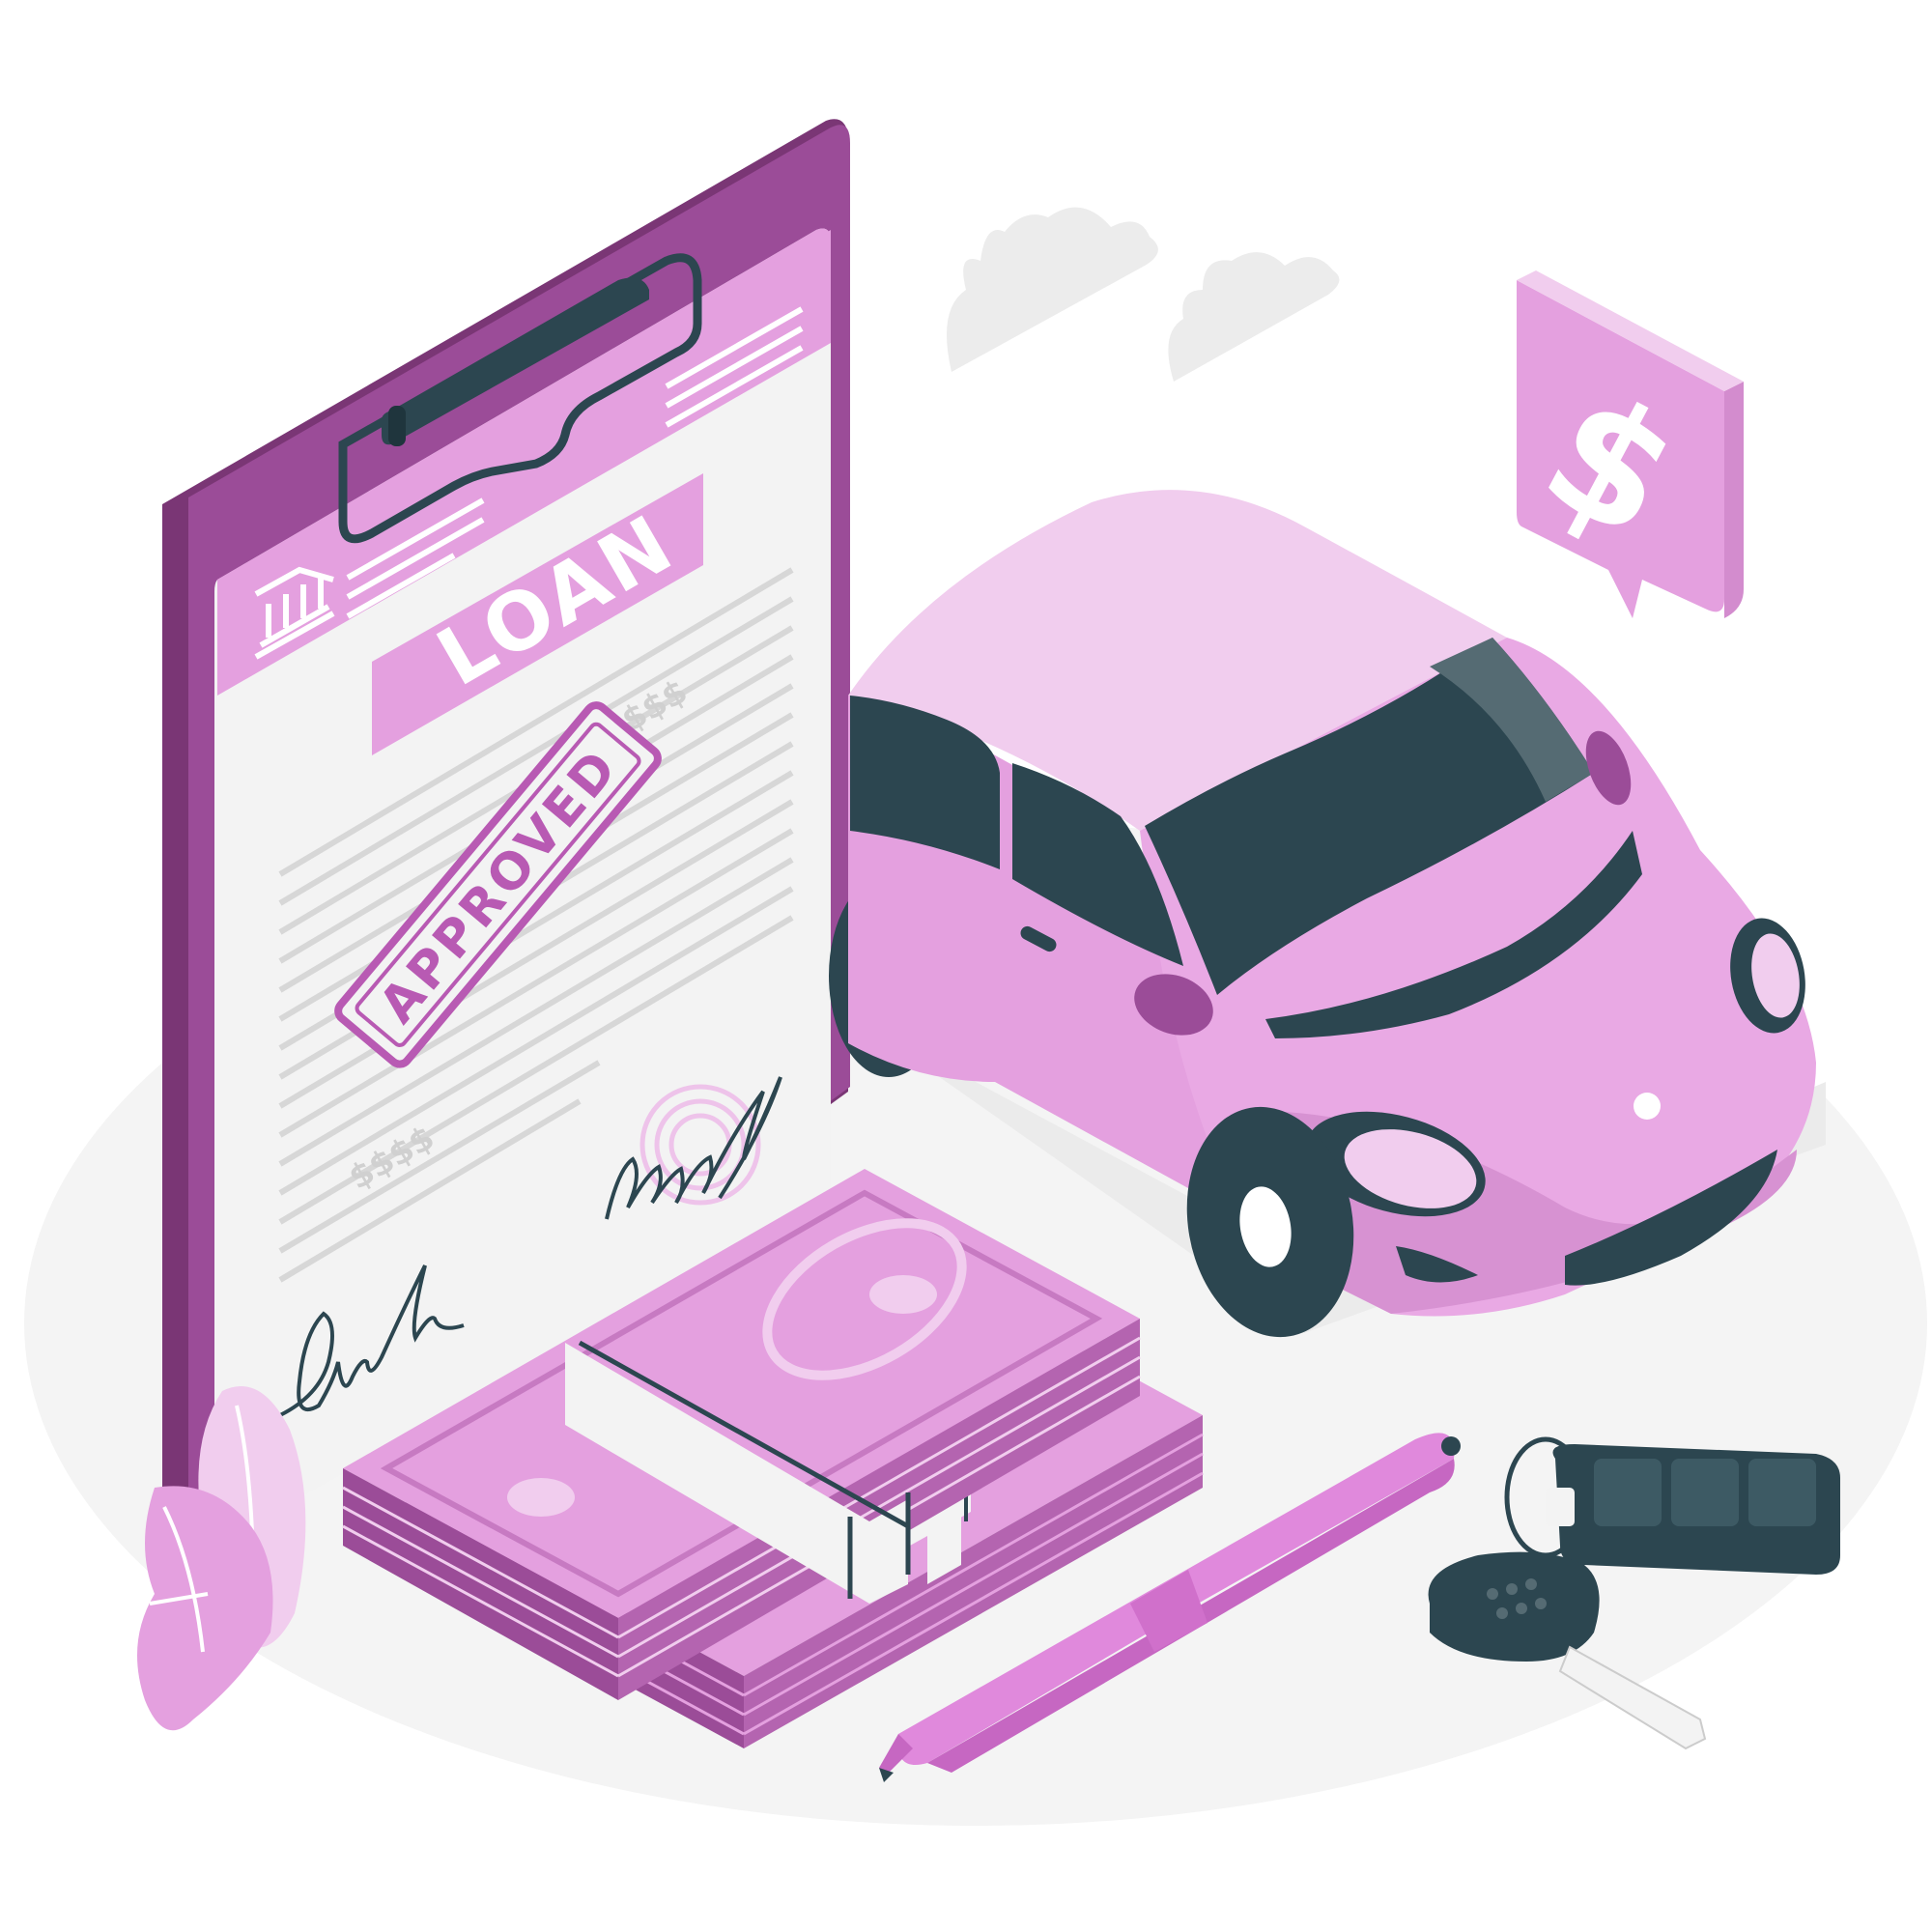 The width and height of the screenshot is (1932, 1932). What do you see at coordinates (1254, 317) in the screenshot?
I see `cloud-right` at bounding box center [1254, 317].